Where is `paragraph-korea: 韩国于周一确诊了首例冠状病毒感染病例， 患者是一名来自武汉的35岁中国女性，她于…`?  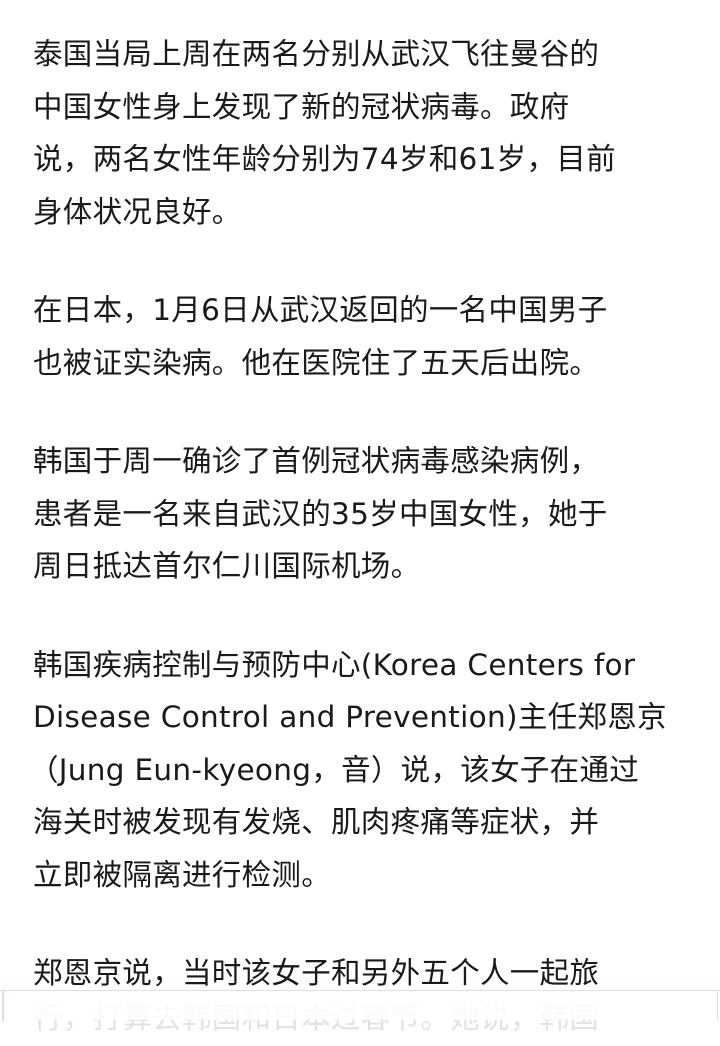 paragraph-korea: 韩国于周一确诊了首例冠状病毒感染病例， 患者是一名来自武汉的35岁中国女性，她于… is located at coordinates (363, 514).